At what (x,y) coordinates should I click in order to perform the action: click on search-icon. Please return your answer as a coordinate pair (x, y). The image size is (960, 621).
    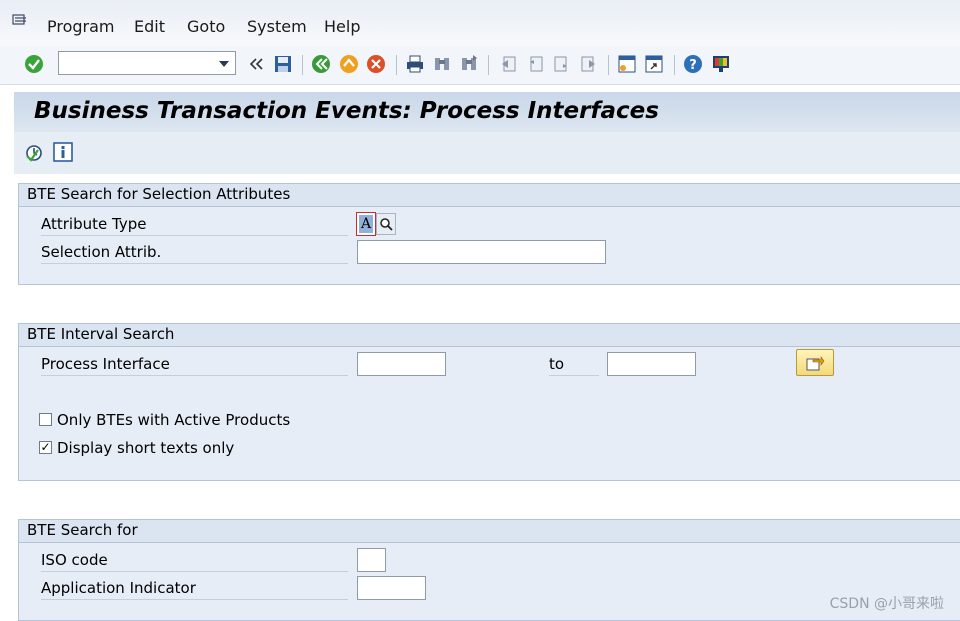
    Looking at the image, I should click on (386, 224).